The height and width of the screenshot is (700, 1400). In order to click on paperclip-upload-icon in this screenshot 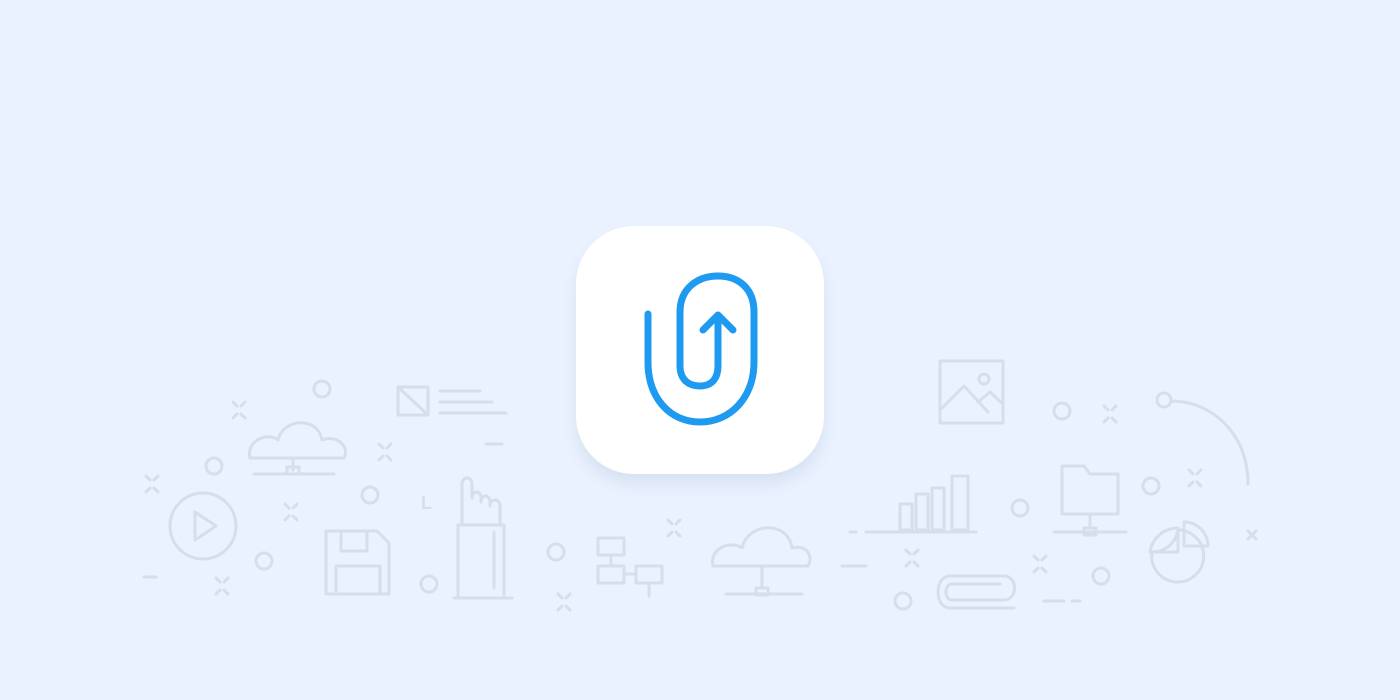, I will do `click(701, 349)`.